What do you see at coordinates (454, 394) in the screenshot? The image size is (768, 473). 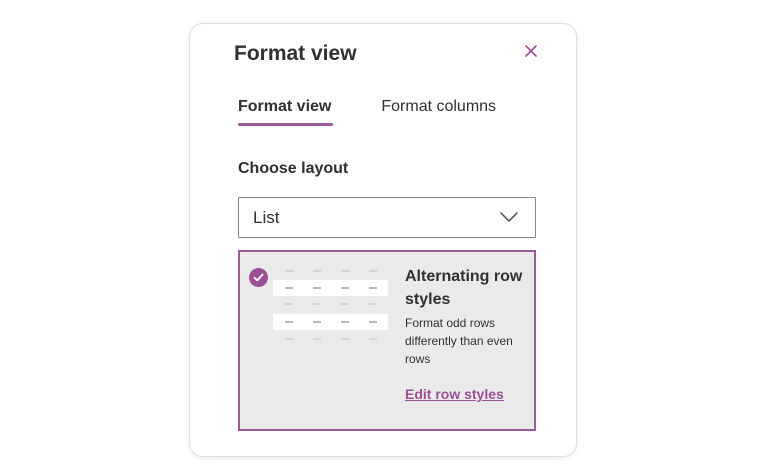 I see `edit-row-styles-link: Edit row styles` at bounding box center [454, 394].